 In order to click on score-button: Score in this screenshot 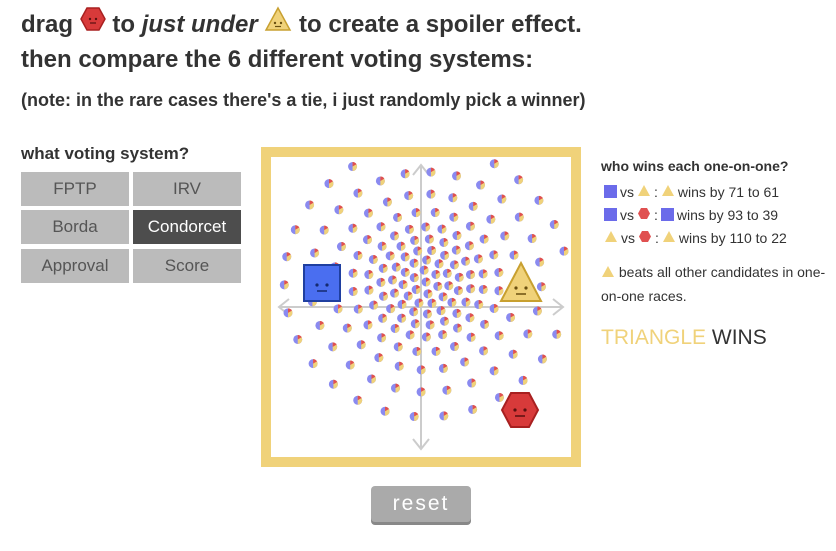, I will do `click(187, 266)`.